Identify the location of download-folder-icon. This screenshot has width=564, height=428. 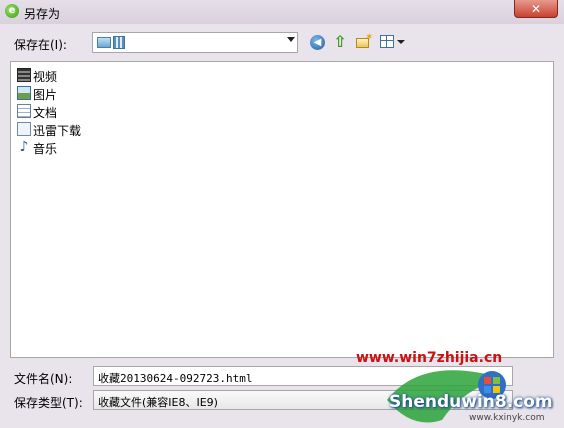
(24, 129).